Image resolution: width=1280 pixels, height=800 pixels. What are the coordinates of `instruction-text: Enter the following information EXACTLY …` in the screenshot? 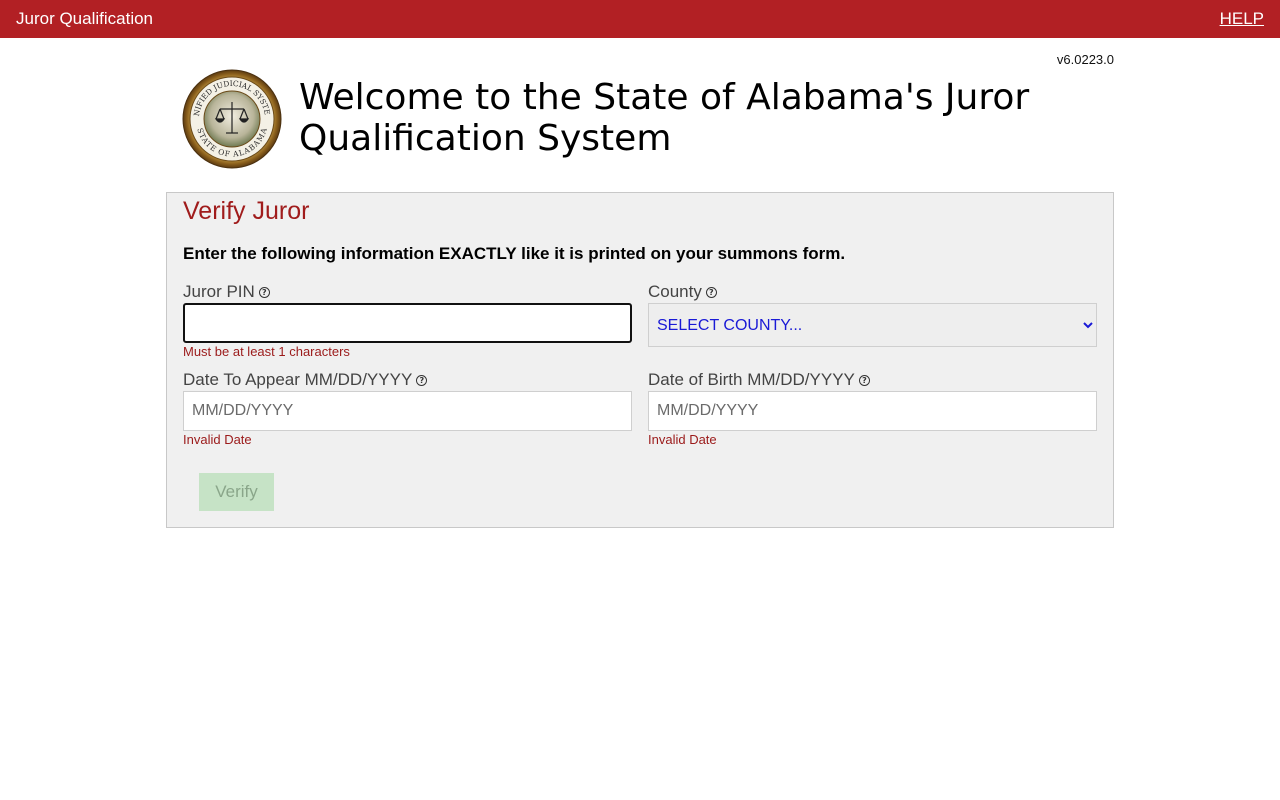 It's located at (514, 253).